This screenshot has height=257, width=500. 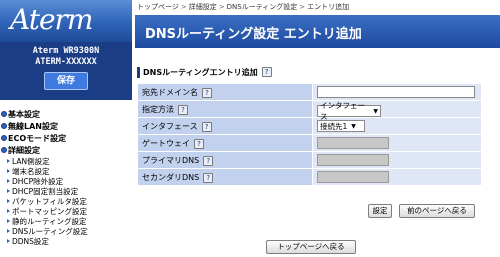 What do you see at coordinates (33, 126) in the screenshot?
I see `menu-label: 無線LAN設定` at bounding box center [33, 126].